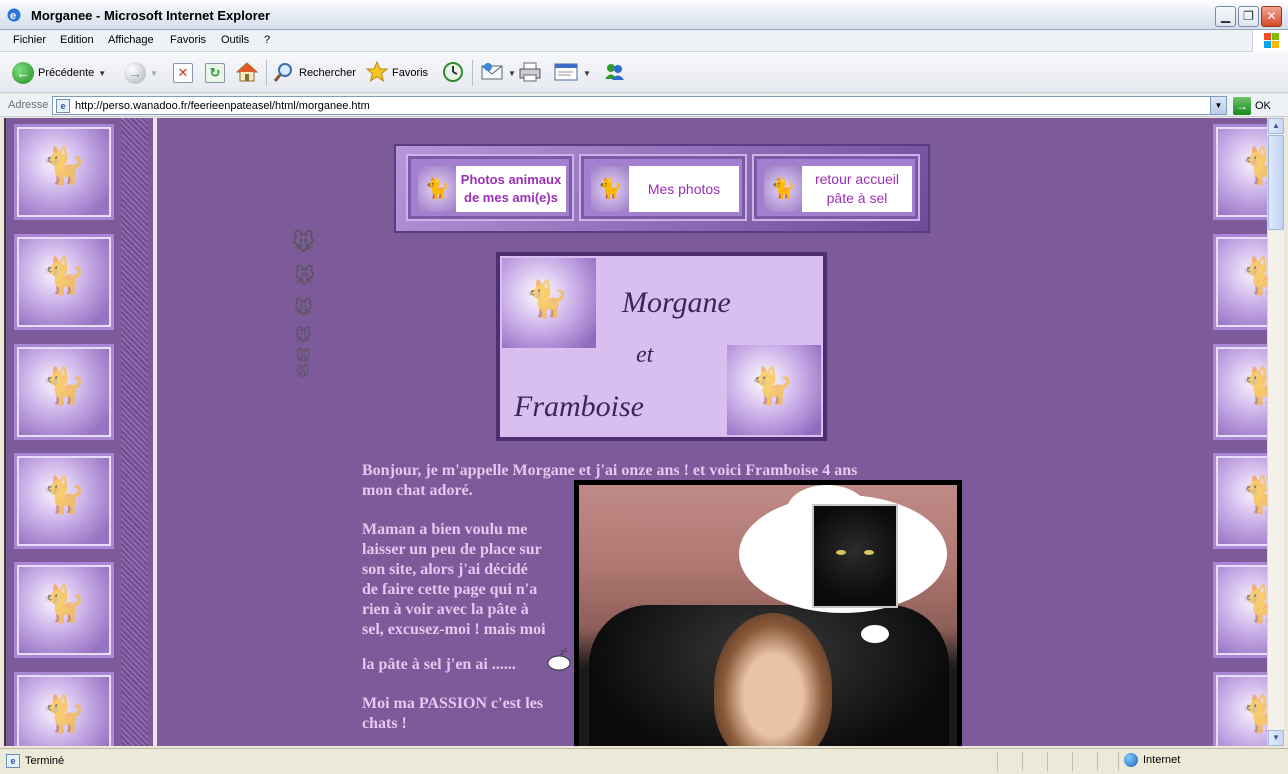 The height and width of the screenshot is (774, 1288). I want to click on text-line: Maman a bien voulu me, so click(445, 529).